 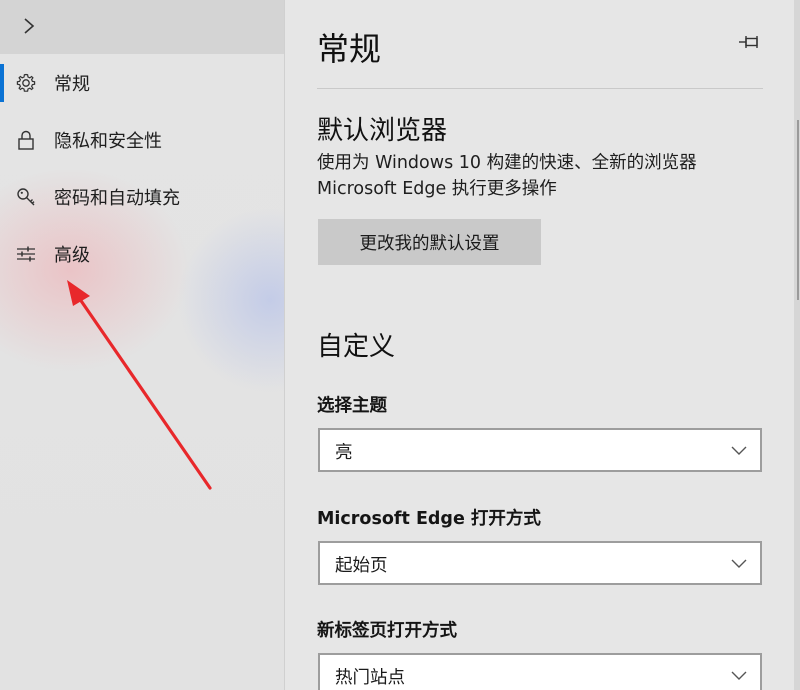 I want to click on key-icon, so click(x=26, y=197).